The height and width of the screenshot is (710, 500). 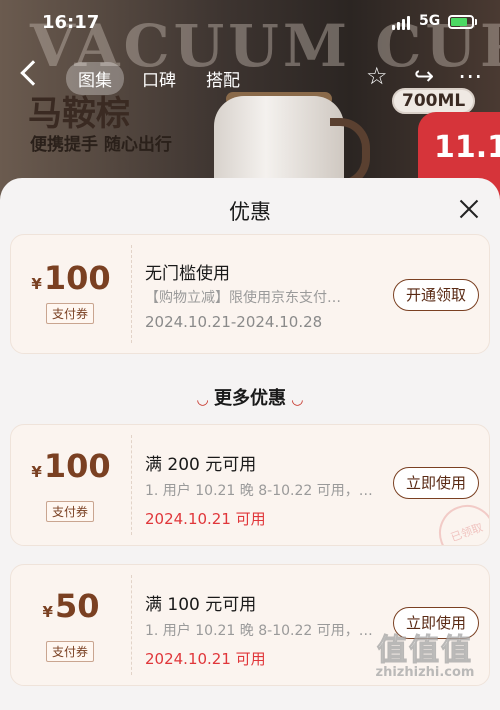 What do you see at coordinates (434, 101) in the screenshot?
I see `capacity-badge: 700ML` at bounding box center [434, 101].